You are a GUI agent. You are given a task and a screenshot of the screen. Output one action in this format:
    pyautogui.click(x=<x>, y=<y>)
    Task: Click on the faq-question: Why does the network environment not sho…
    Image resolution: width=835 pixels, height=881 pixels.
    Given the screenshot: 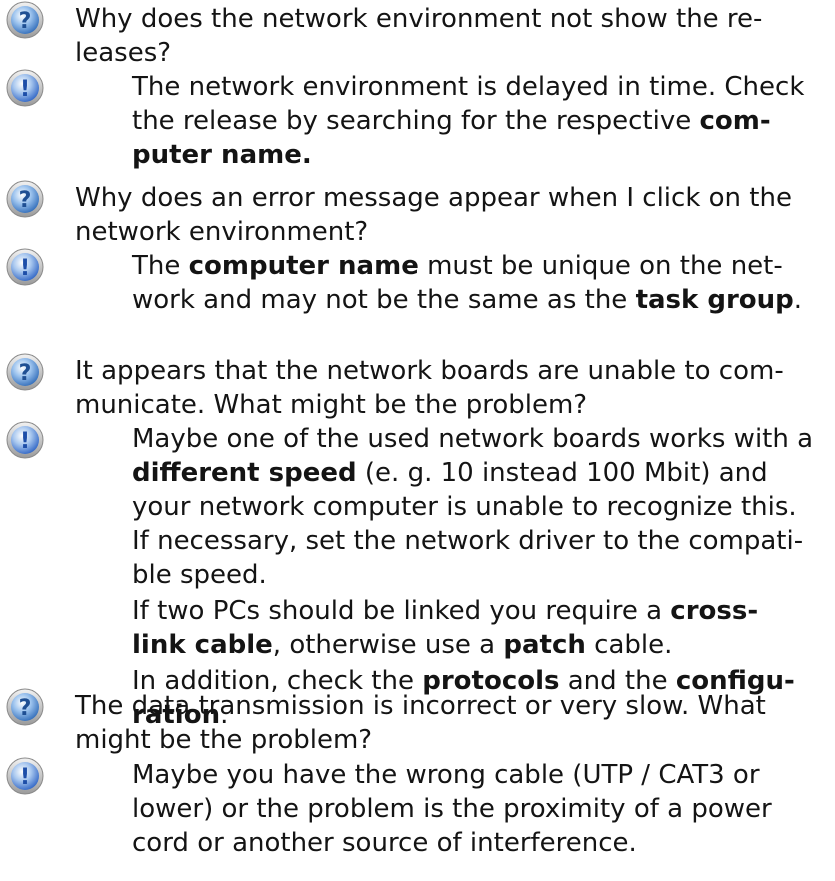 What is the action you would take?
    pyautogui.click(x=451, y=36)
    